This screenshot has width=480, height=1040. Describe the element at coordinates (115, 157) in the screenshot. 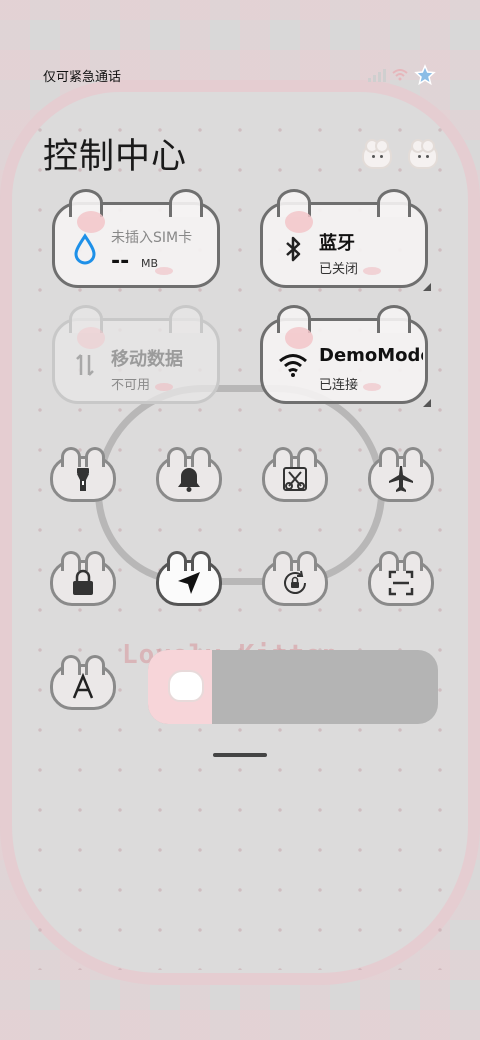

I see `page-title: 控制中心` at that location.